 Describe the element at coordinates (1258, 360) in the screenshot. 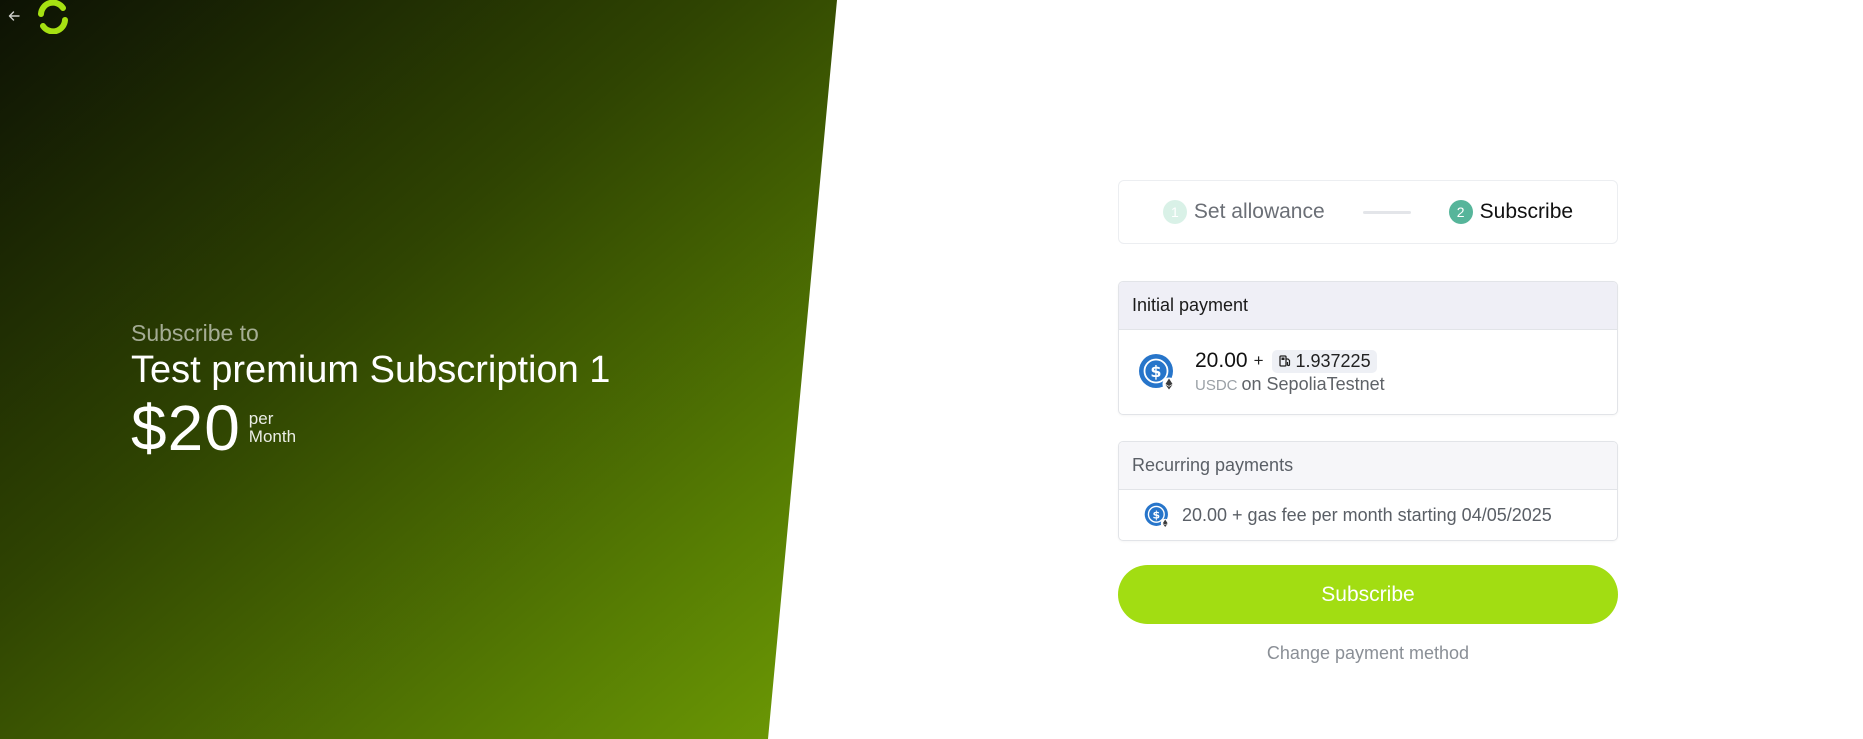

I see `plus-sign: +` at that location.